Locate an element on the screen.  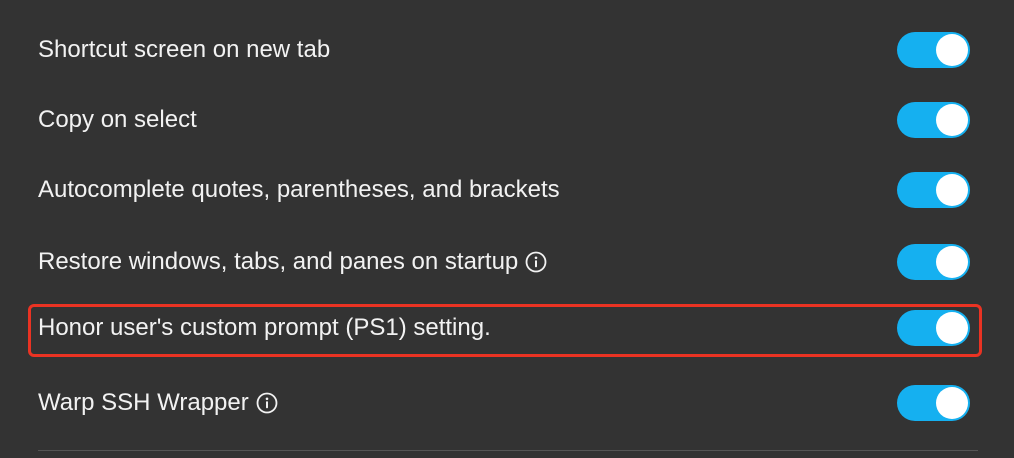
setting-row-copy-on-select: Copy on select is located at coordinates (504, 120).